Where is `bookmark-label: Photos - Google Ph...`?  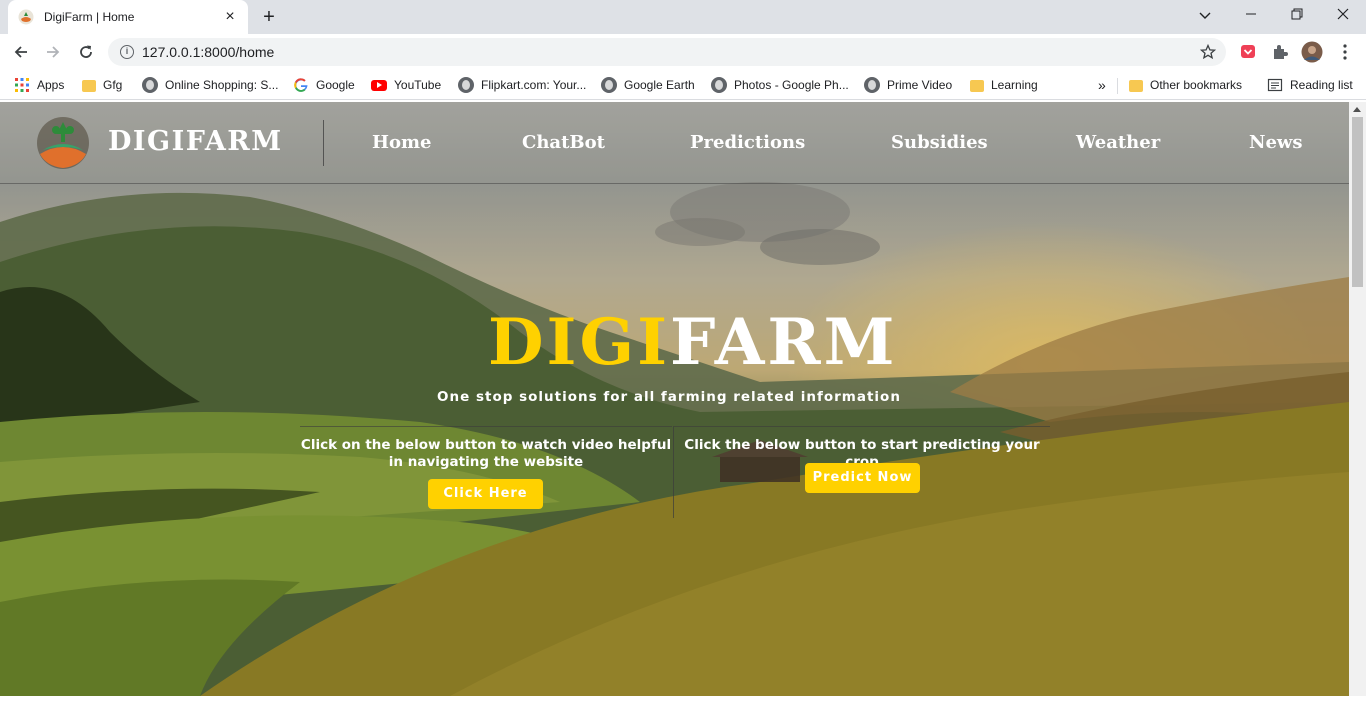
bookmark-label: Photos - Google Ph... is located at coordinates (791, 85).